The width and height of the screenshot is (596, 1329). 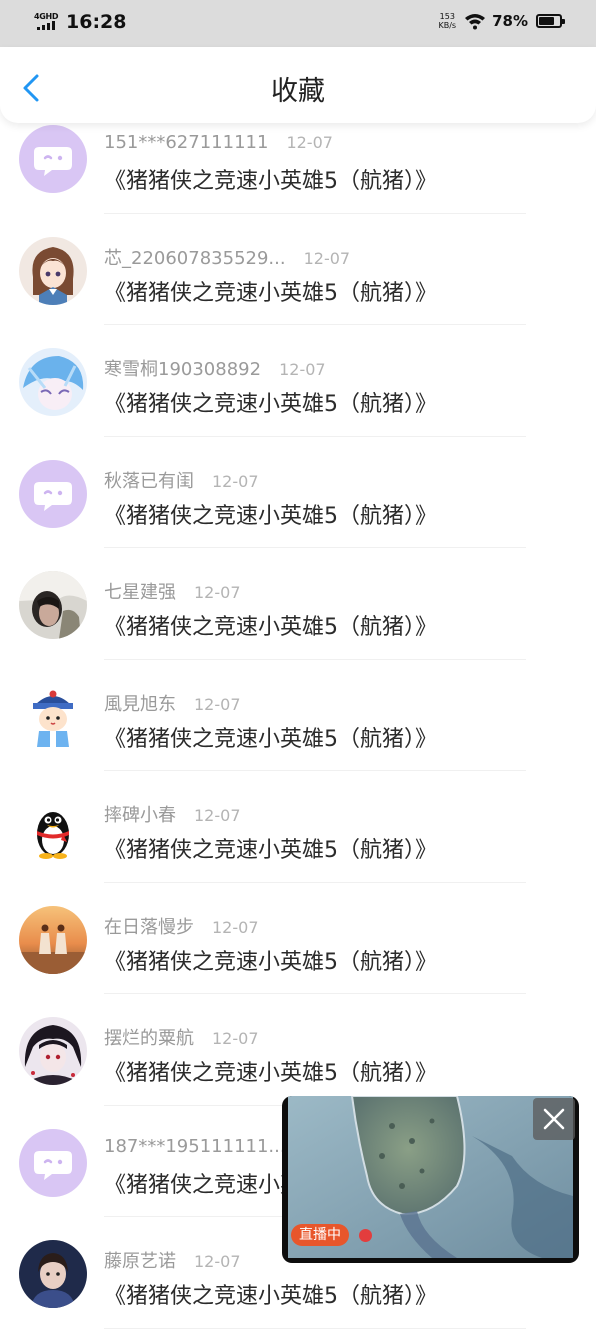 I want to click on status-right: 153 KB/s 78%, so click(x=501, y=21).